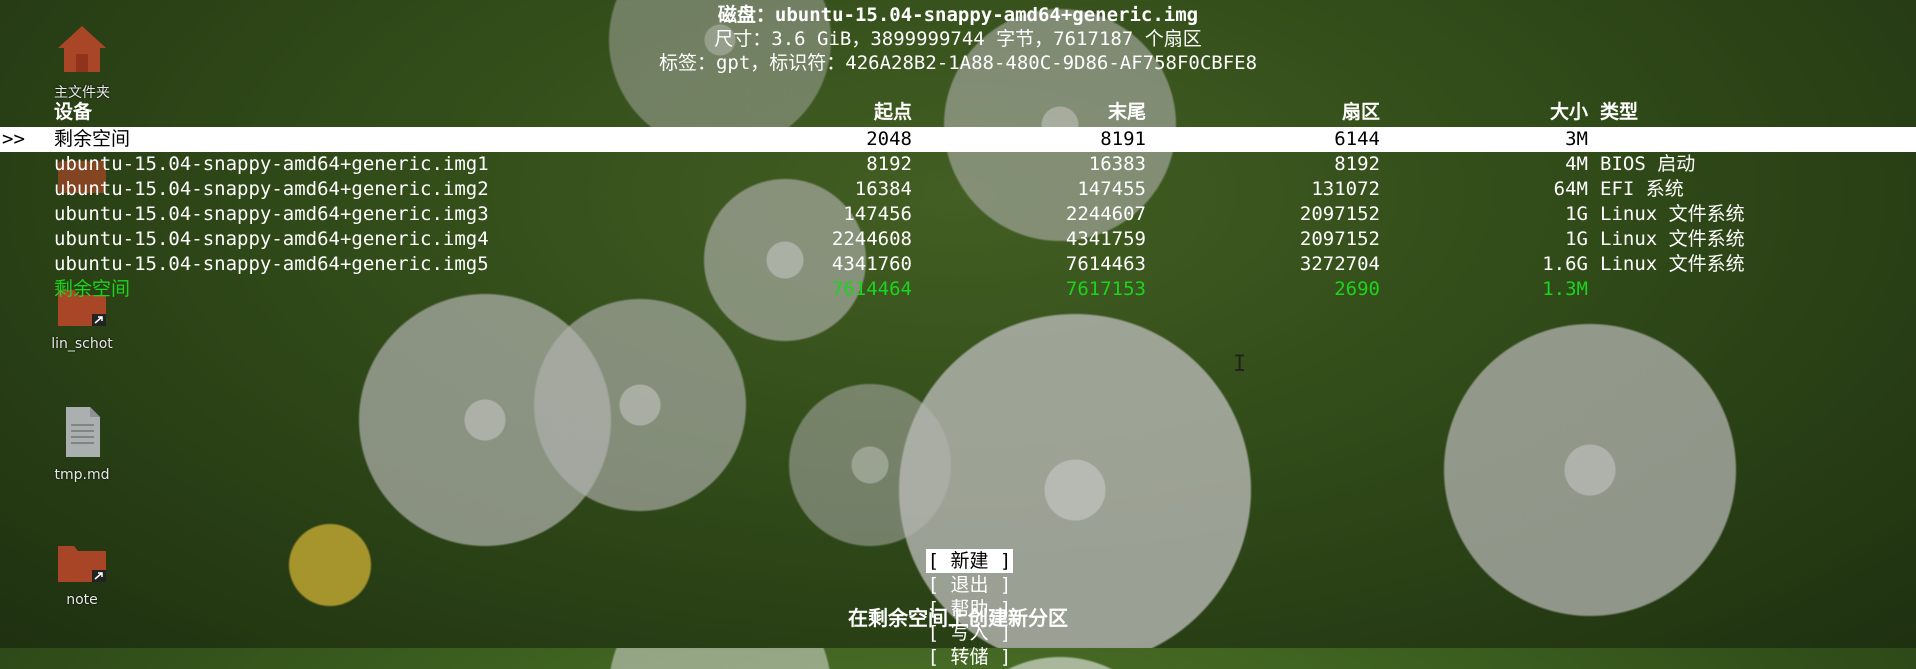 The height and width of the screenshot is (669, 1916). Describe the element at coordinates (73, 112) in the screenshot. I see `header-device: 设备` at that location.